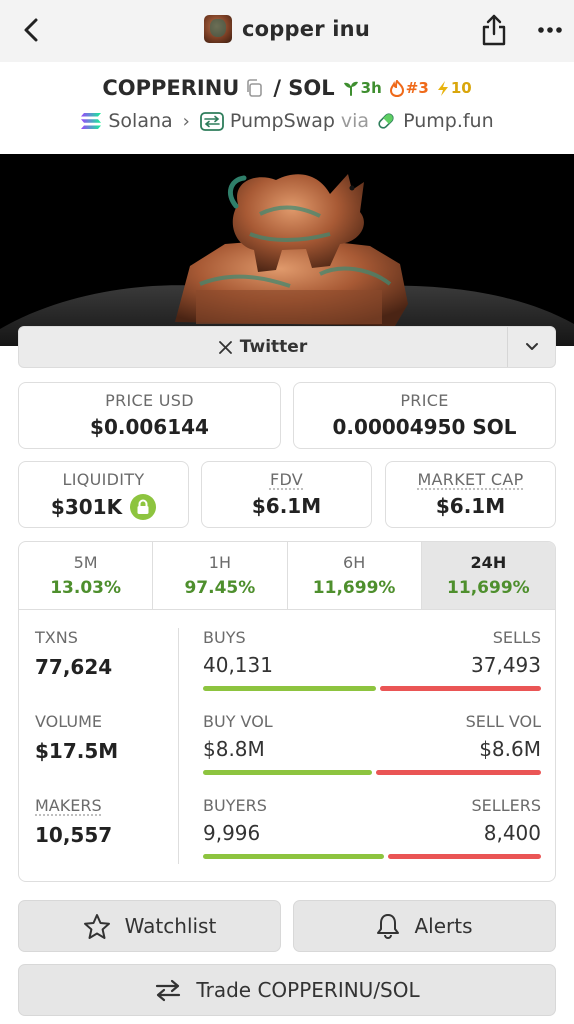 Image resolution: width=574 pixels, height=1024 pixels. What do you see at coordinates (442, 88) in the screenshot?
I see `lightning-icon` at bounding box center [442, 88].